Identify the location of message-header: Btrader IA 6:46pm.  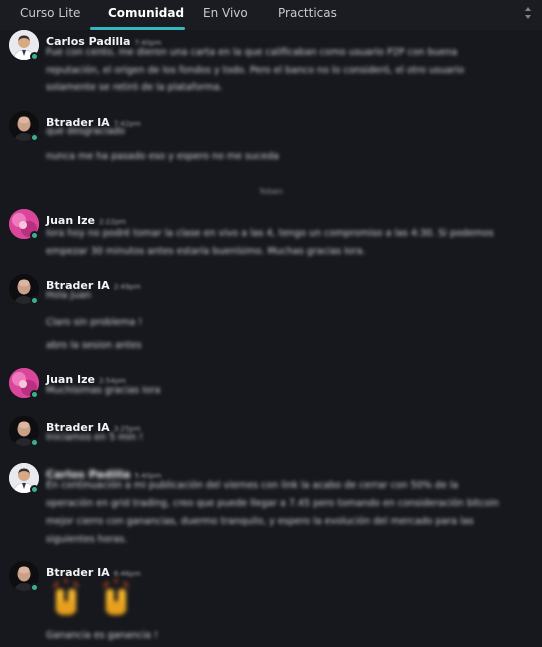
(93, 570).